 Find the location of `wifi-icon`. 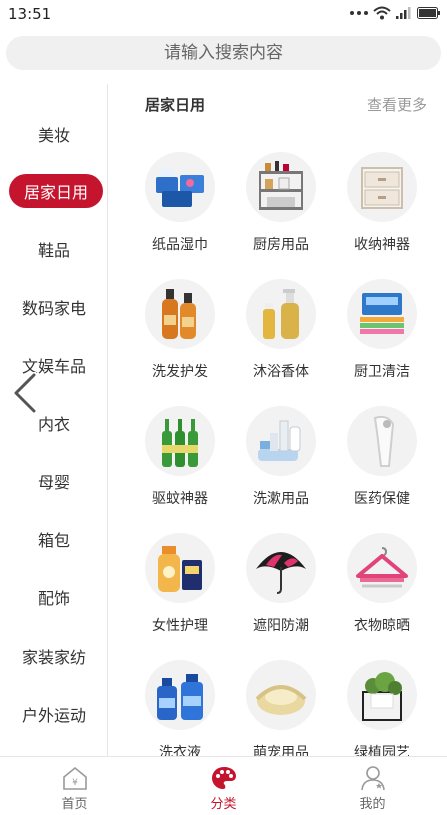

wifi-icon is located at coordinates (382, 13).